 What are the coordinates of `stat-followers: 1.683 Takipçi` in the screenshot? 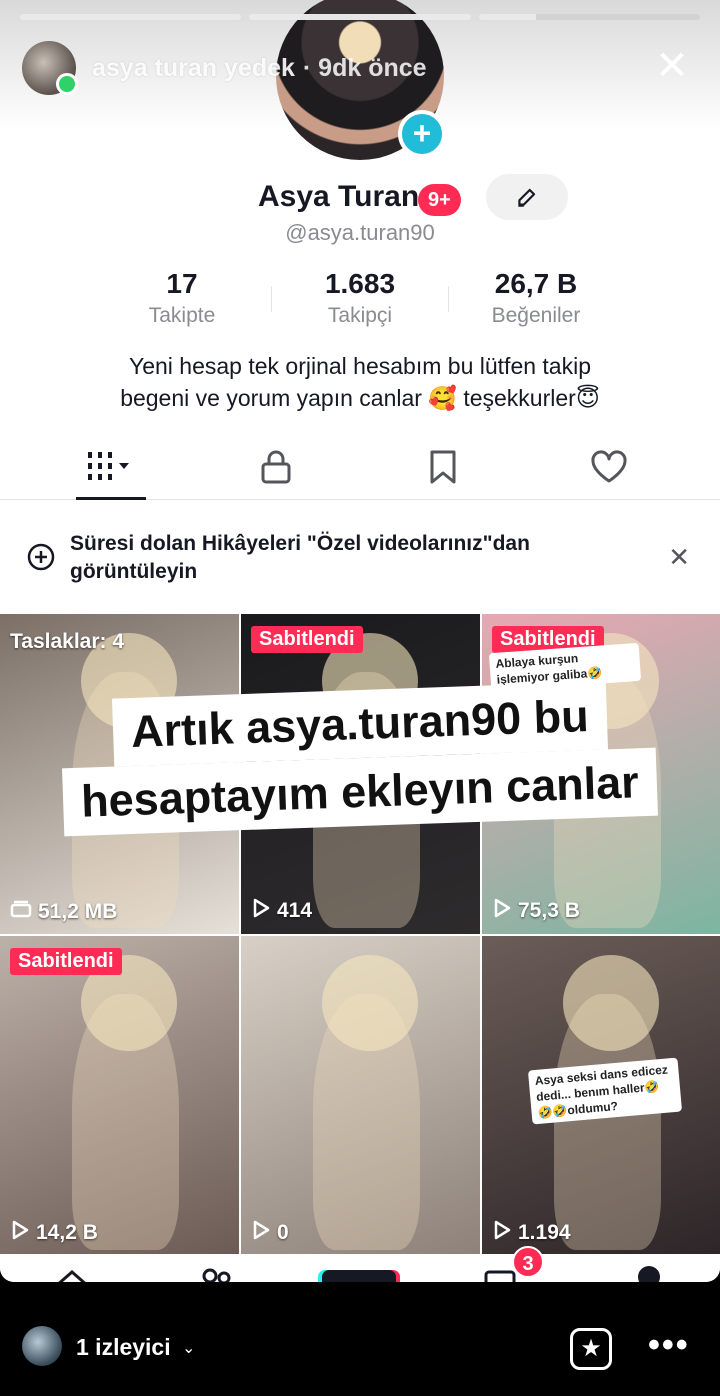 It's located at (360, 298).